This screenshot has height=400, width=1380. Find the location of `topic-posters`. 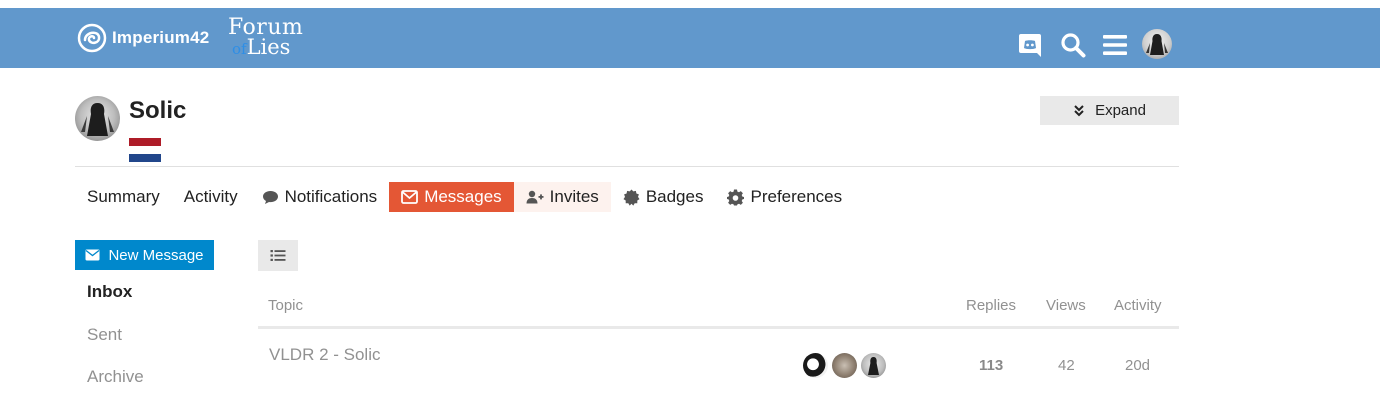

topic-posters is located at coordinates (844, 365).